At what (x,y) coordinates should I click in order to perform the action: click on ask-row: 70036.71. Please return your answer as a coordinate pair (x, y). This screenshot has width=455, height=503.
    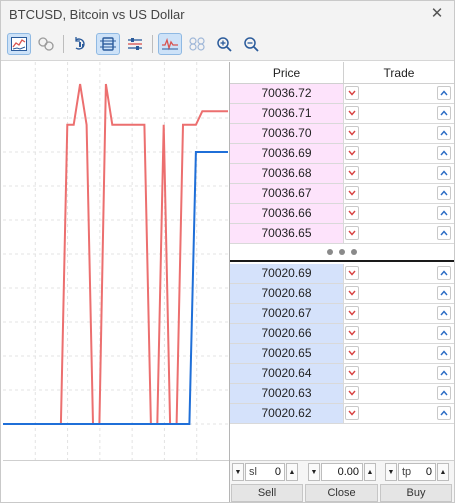
    Looking at the image, I should click on (342, 114).